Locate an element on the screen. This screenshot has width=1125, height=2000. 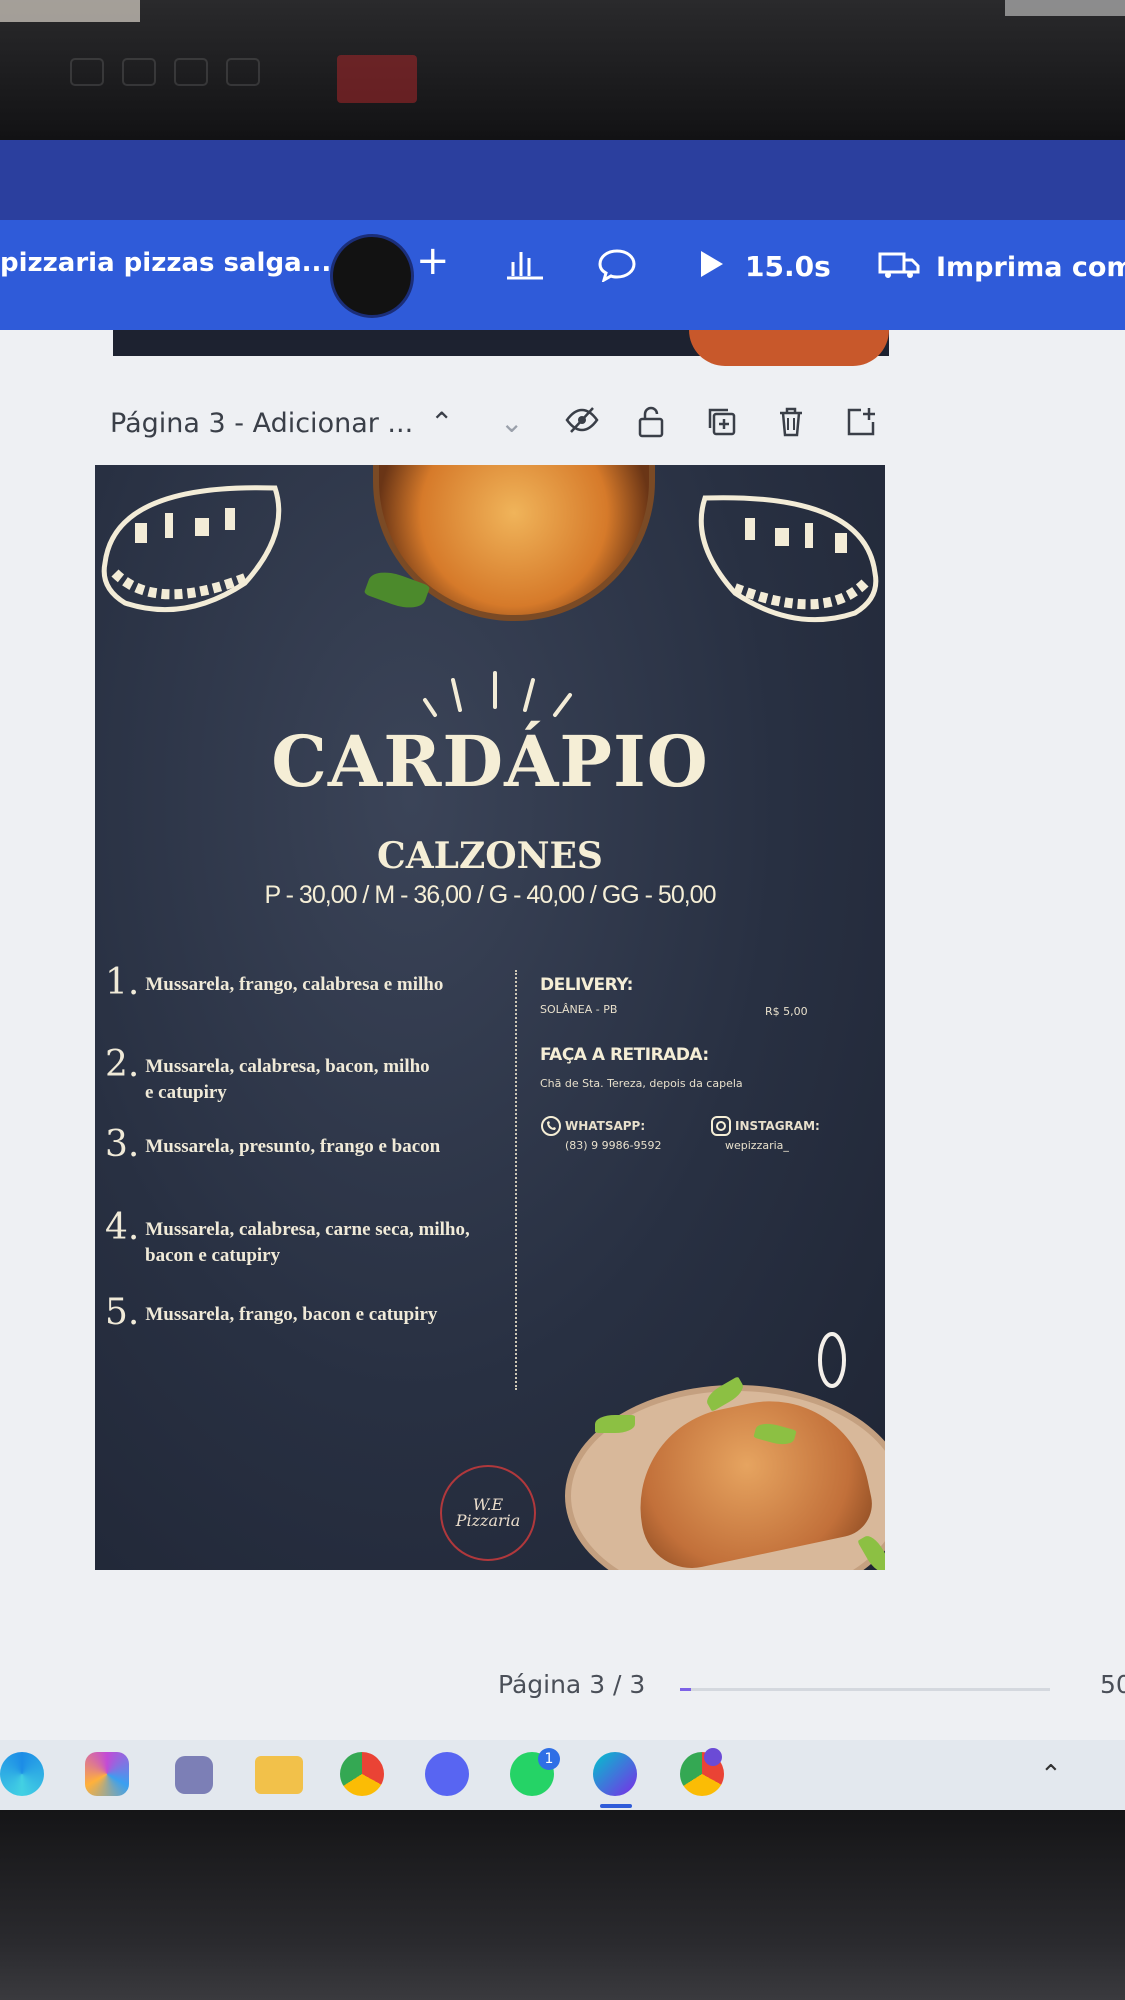
copilot-icon is located at coordinates (107, 1774).